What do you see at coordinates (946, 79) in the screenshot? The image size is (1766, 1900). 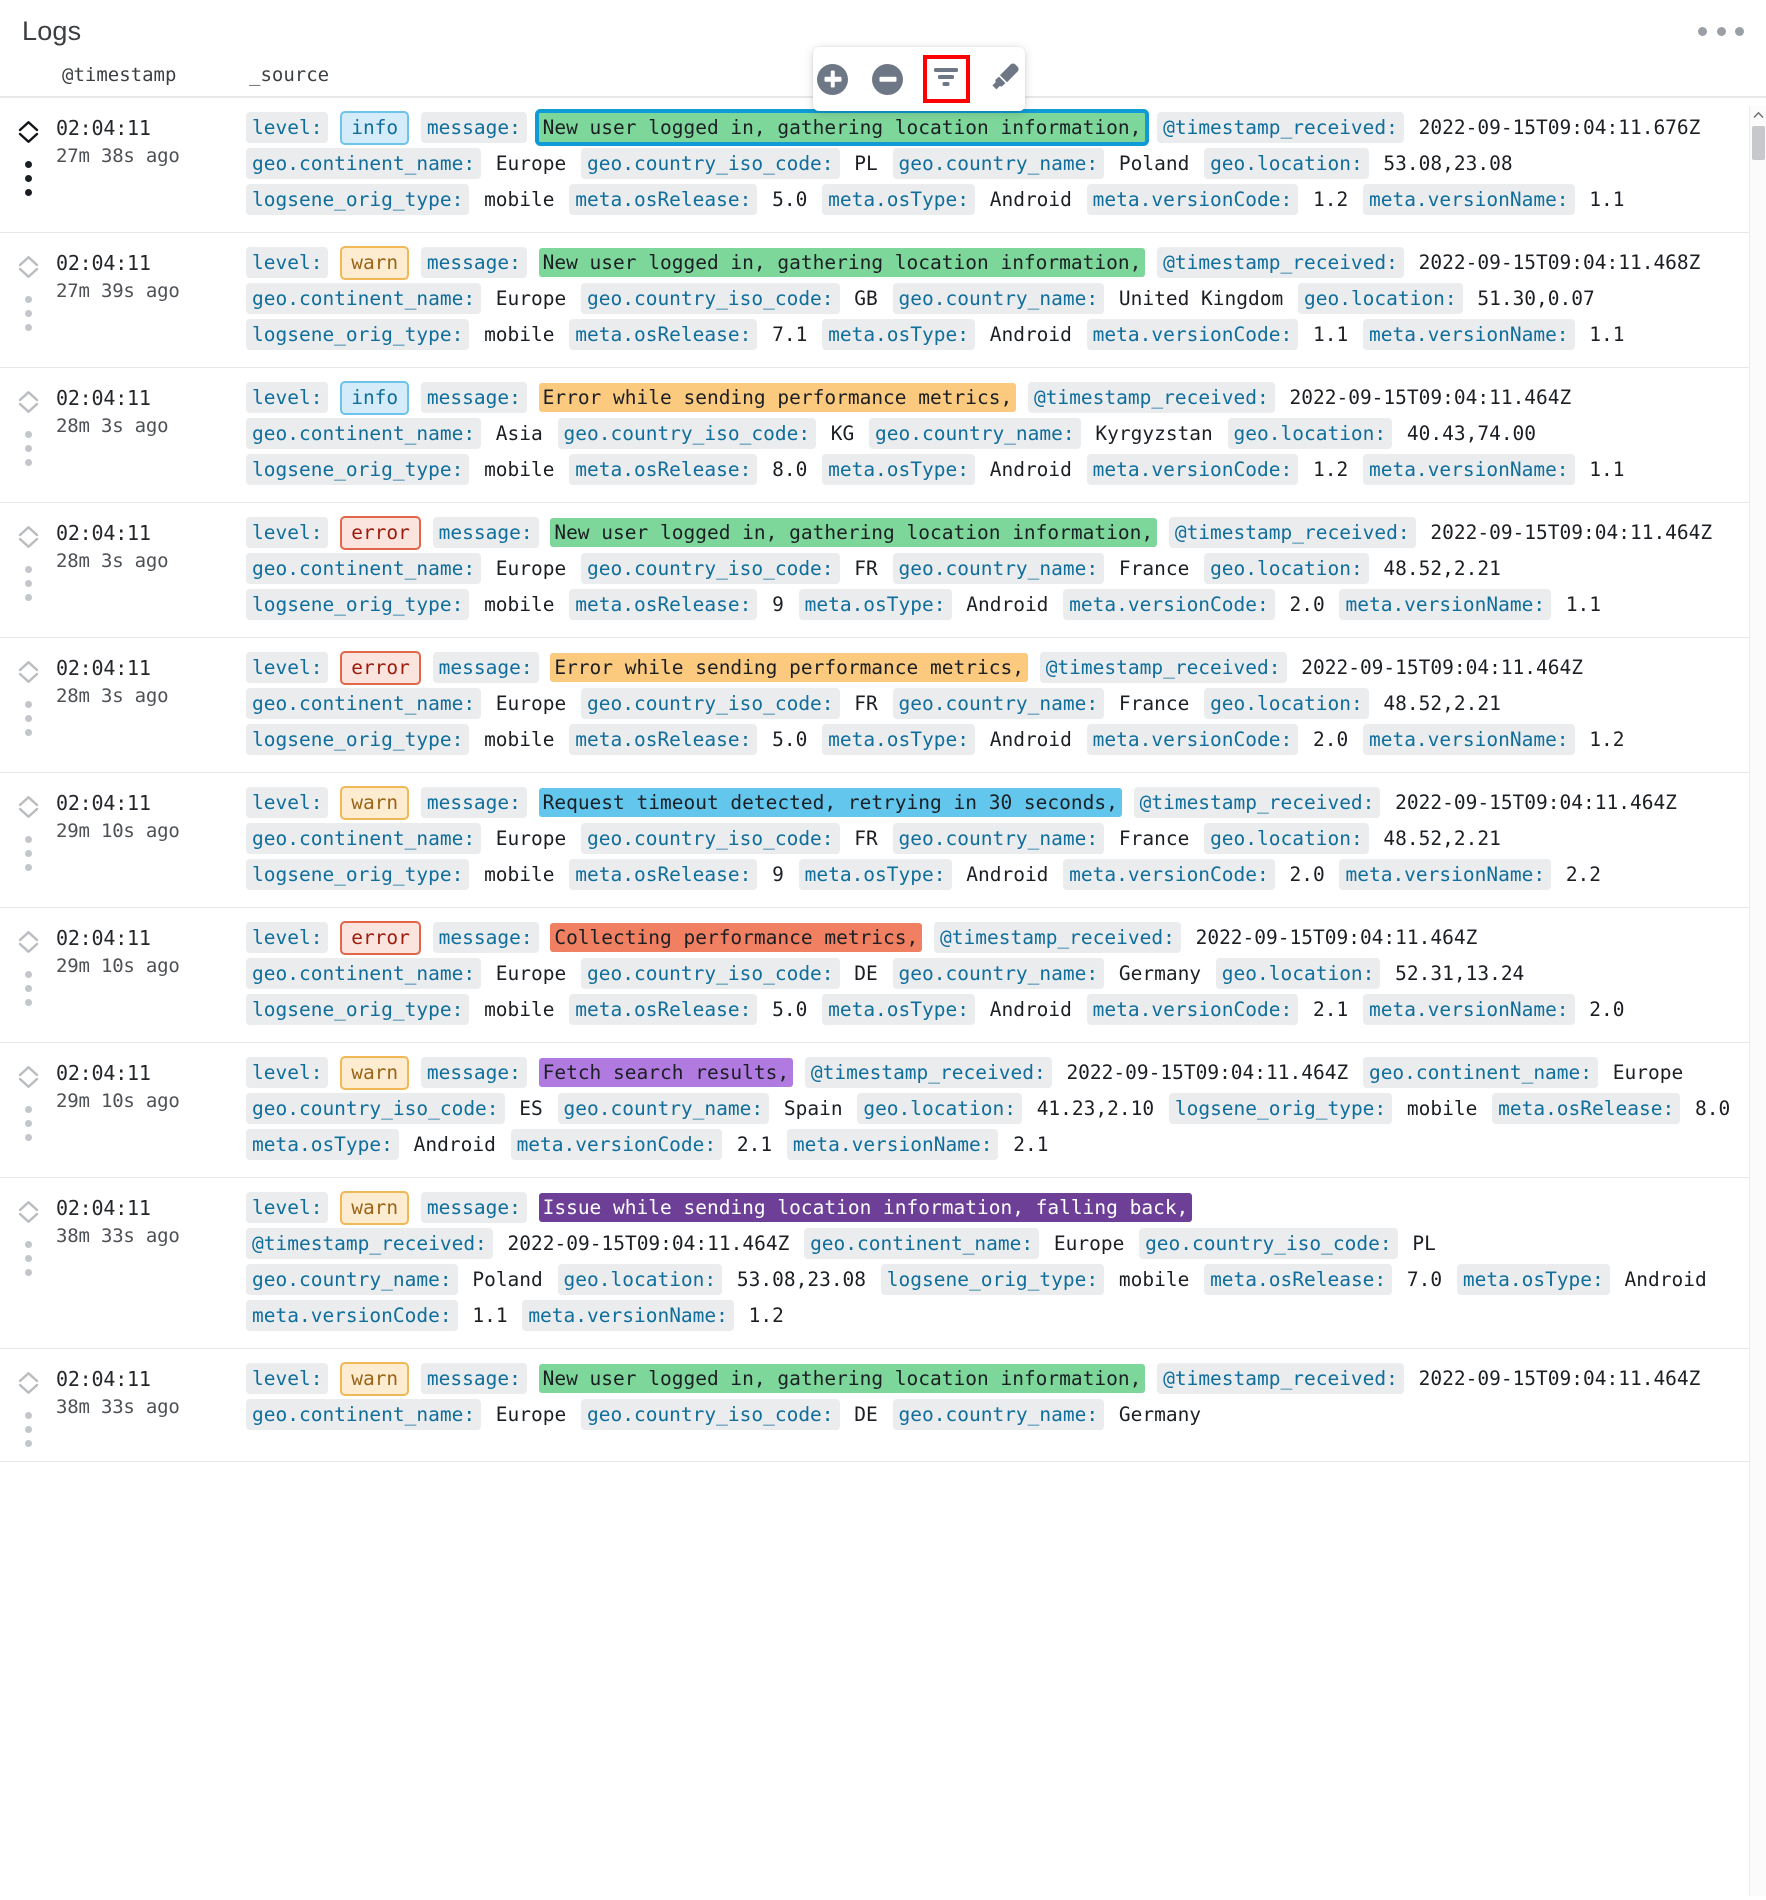 I see `filter-button` at bounding box center [946, 79].